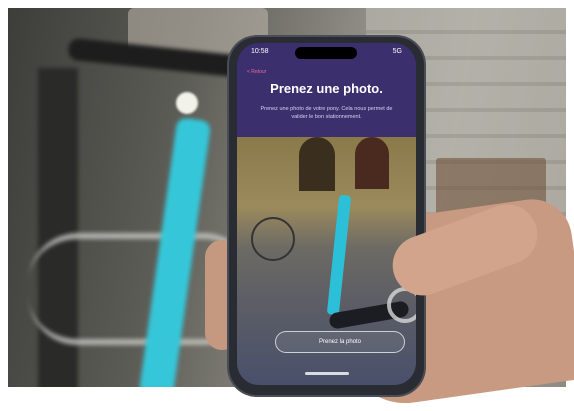  Describe the element at coordinates (187, 103) in the screenshot. I see `scooter-headlight` at that location.